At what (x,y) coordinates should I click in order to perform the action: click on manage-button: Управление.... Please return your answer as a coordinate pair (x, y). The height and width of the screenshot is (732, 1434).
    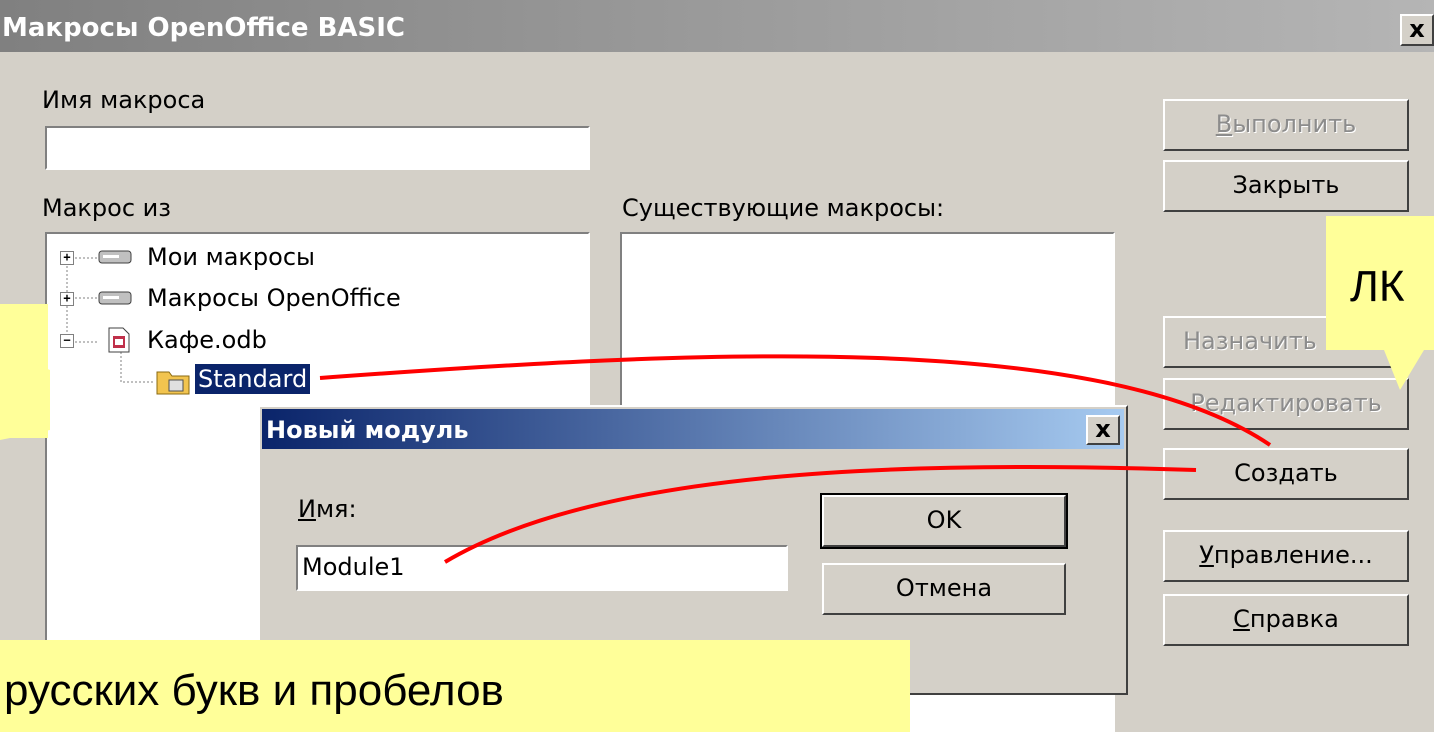
    Looking at the image, I should click on (1286, 556).